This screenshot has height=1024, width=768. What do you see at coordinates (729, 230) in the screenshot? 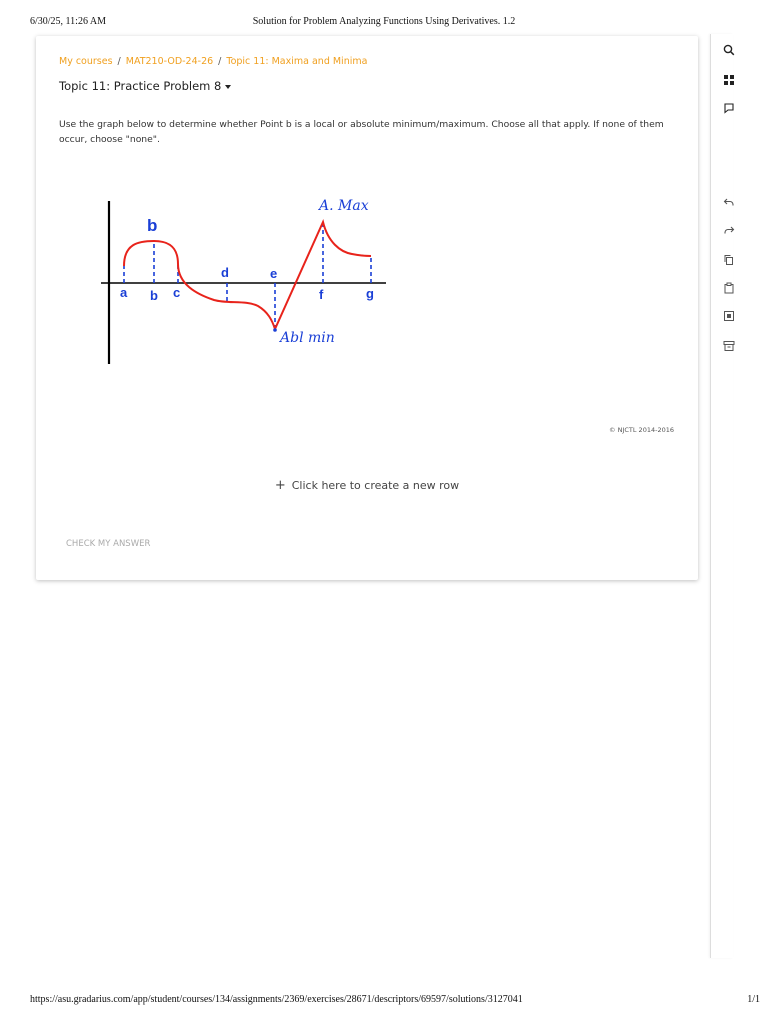
I see `redo-icon` at bounding box center [729, 230].